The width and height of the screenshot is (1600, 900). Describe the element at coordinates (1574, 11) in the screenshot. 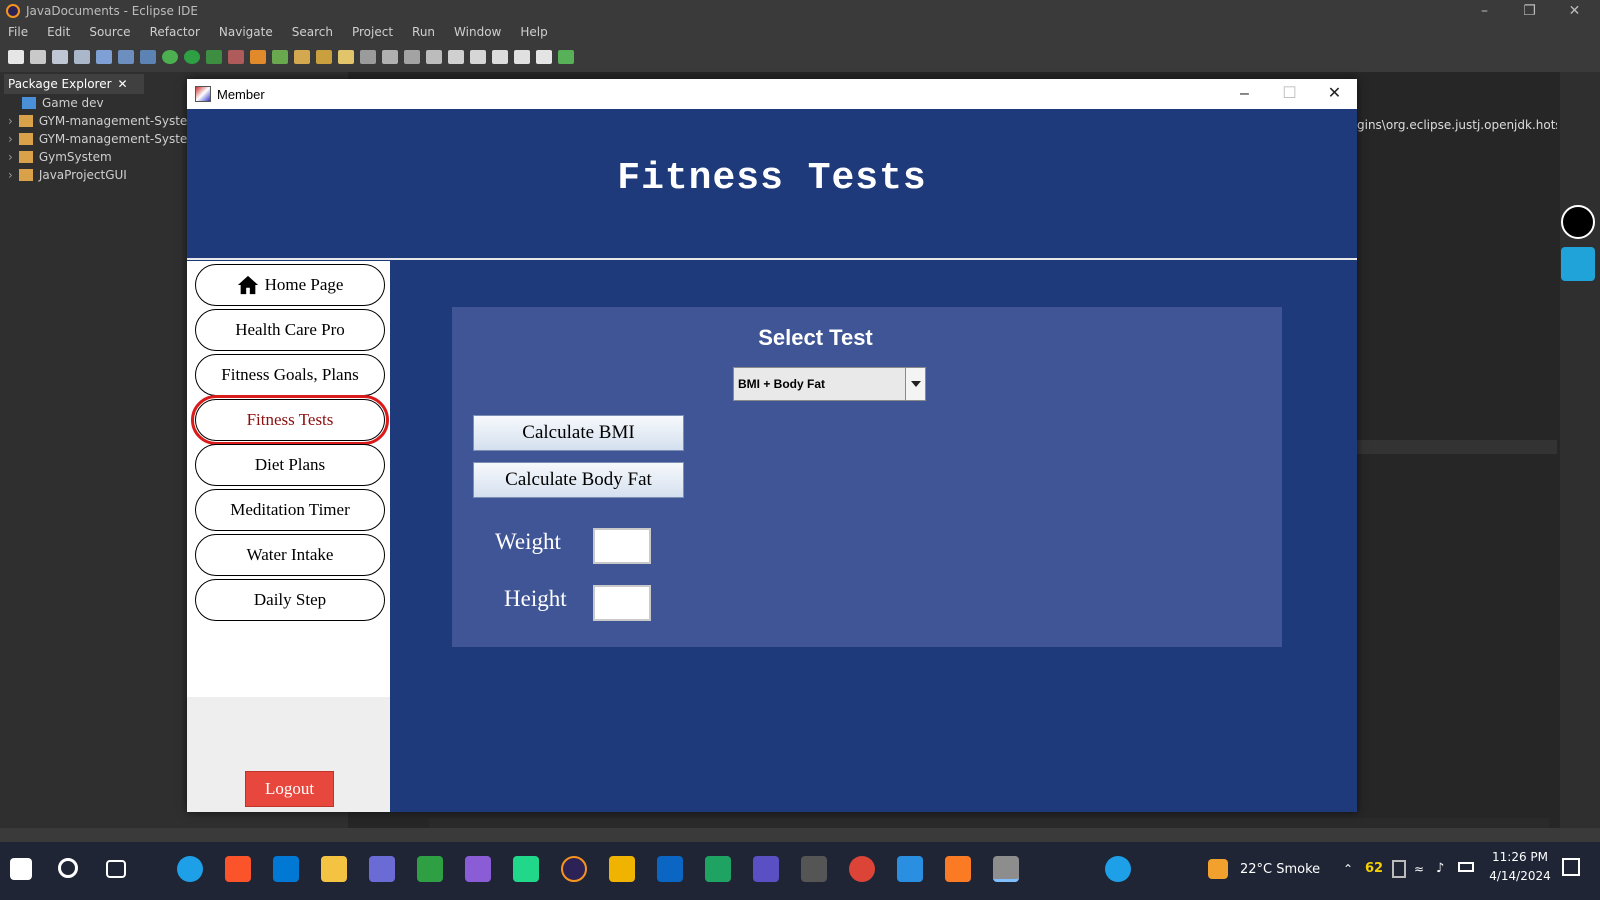

I see `close-icon: ✕` at that location.